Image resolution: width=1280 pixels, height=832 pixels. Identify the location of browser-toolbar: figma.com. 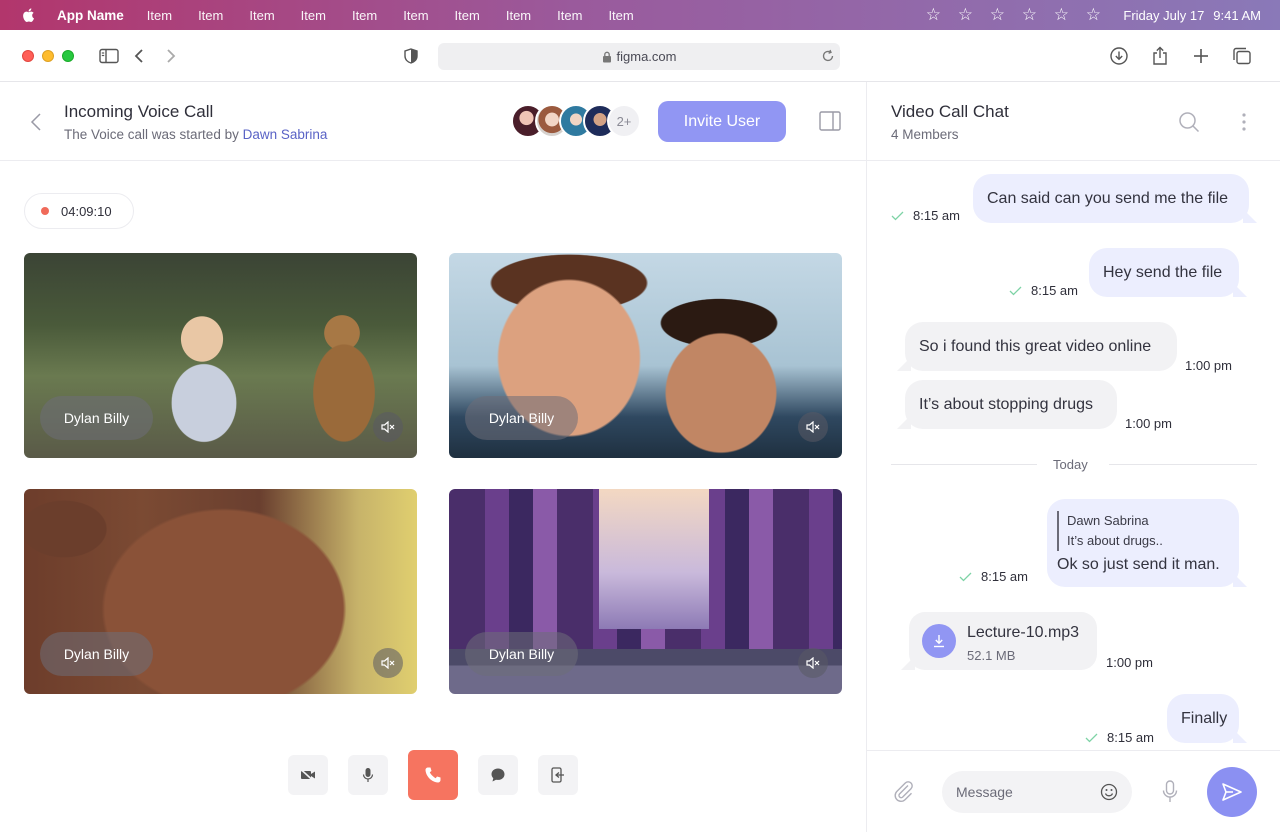
(640, 56).